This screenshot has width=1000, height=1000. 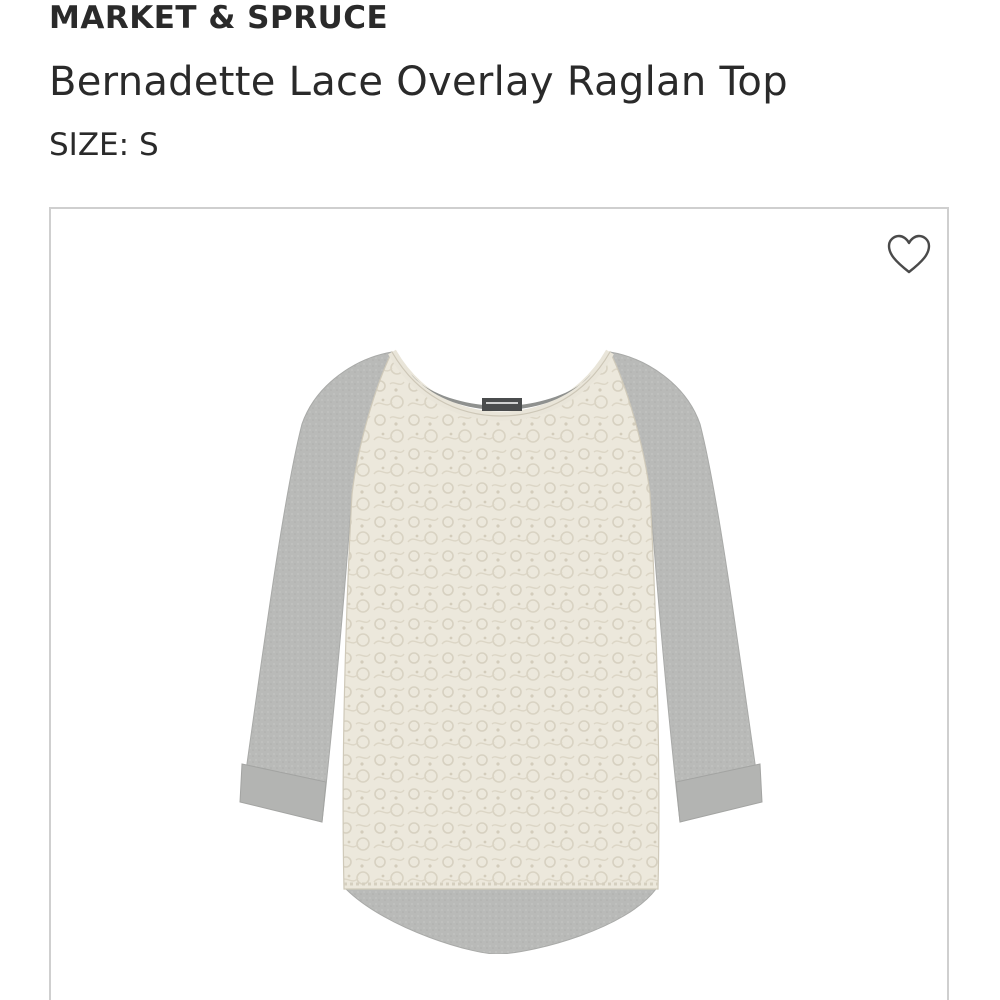 I want to click on brand-name: MARKET & SPRUCE, so click(x=218, y=18).